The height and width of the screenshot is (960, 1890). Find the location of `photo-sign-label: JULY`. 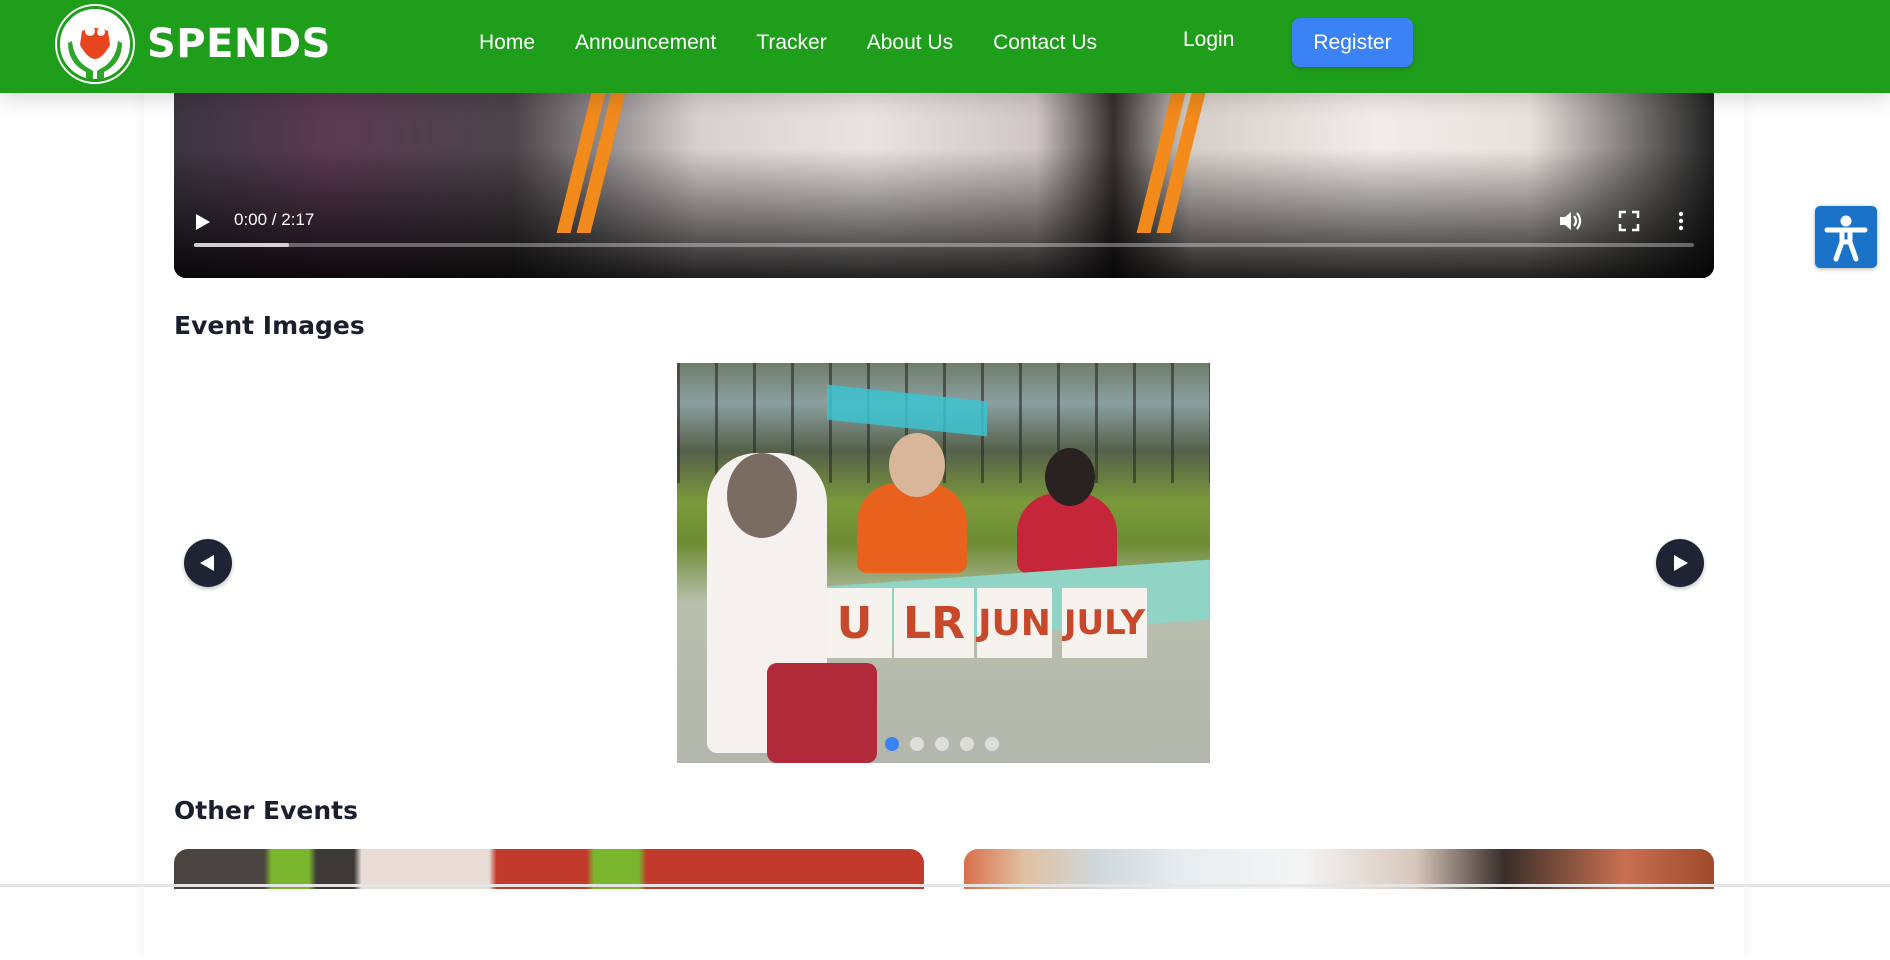

photo-sign-label: JULY is located at coordinates (1104, 623).